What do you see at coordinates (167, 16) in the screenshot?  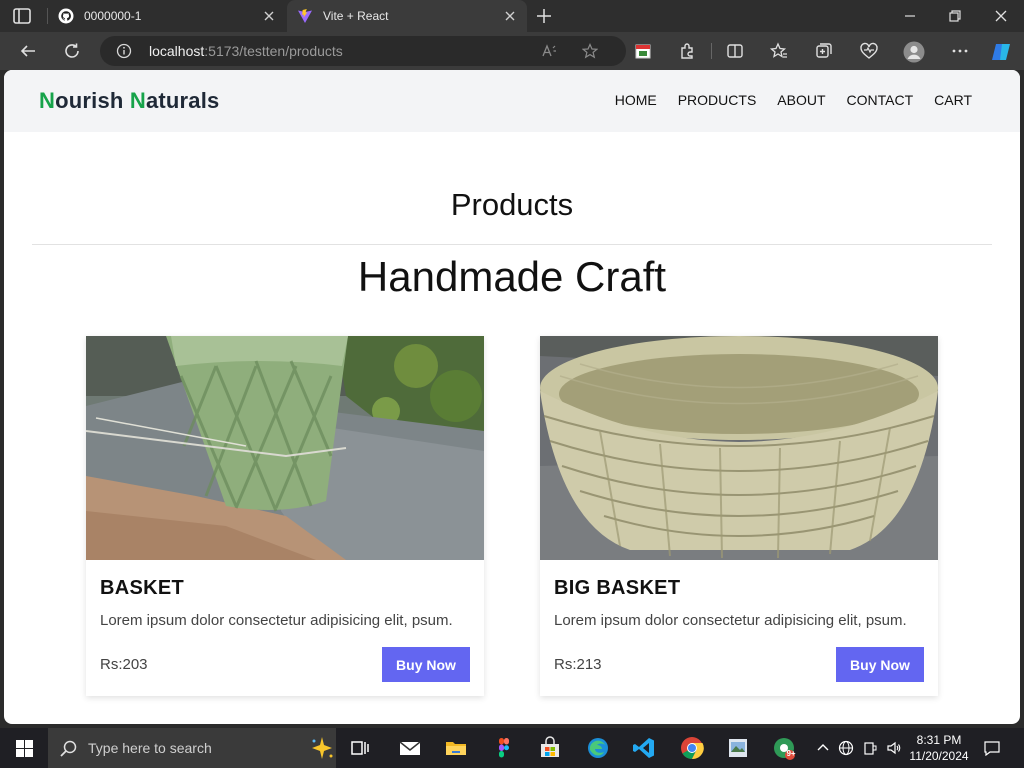 I see `tab-github: 0000000-1` at bounding box center [167, 16].